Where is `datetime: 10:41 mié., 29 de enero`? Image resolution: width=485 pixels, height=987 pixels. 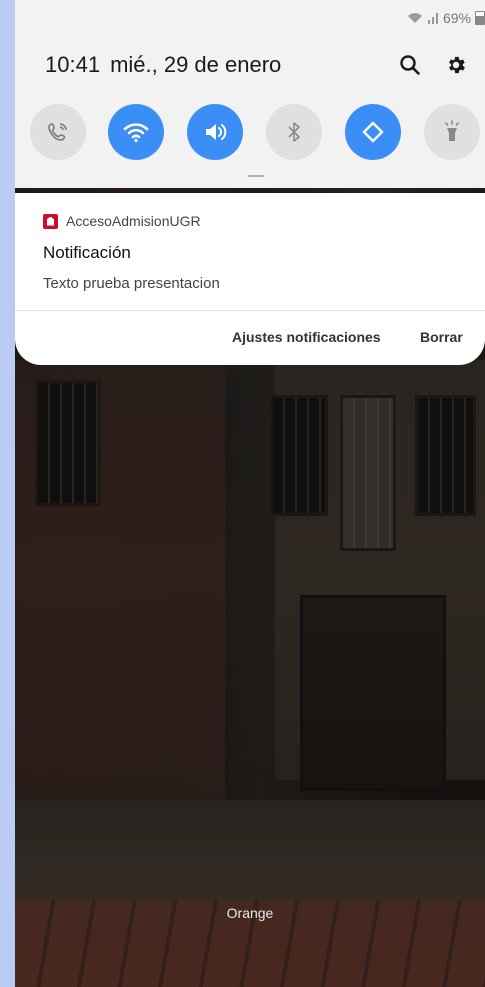 datetime: 10:41 mié., 29 de enero is located at coordinates (163, 65).